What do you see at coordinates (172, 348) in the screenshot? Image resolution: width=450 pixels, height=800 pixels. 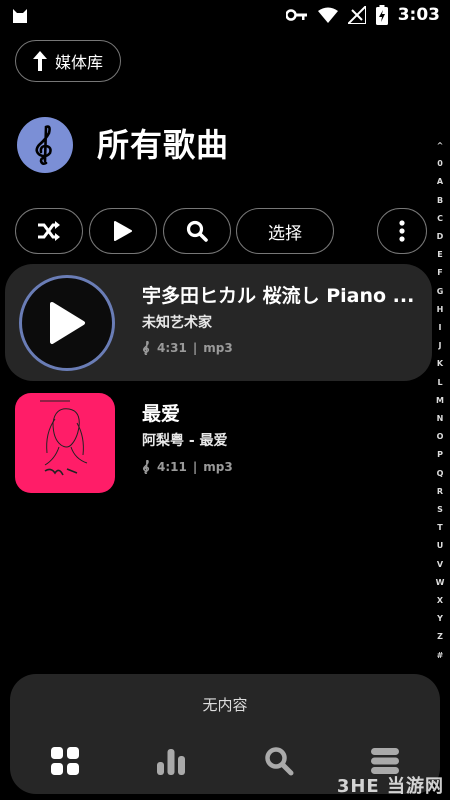 I see `song-duration: 4:31` at bounding box center [172, 348].